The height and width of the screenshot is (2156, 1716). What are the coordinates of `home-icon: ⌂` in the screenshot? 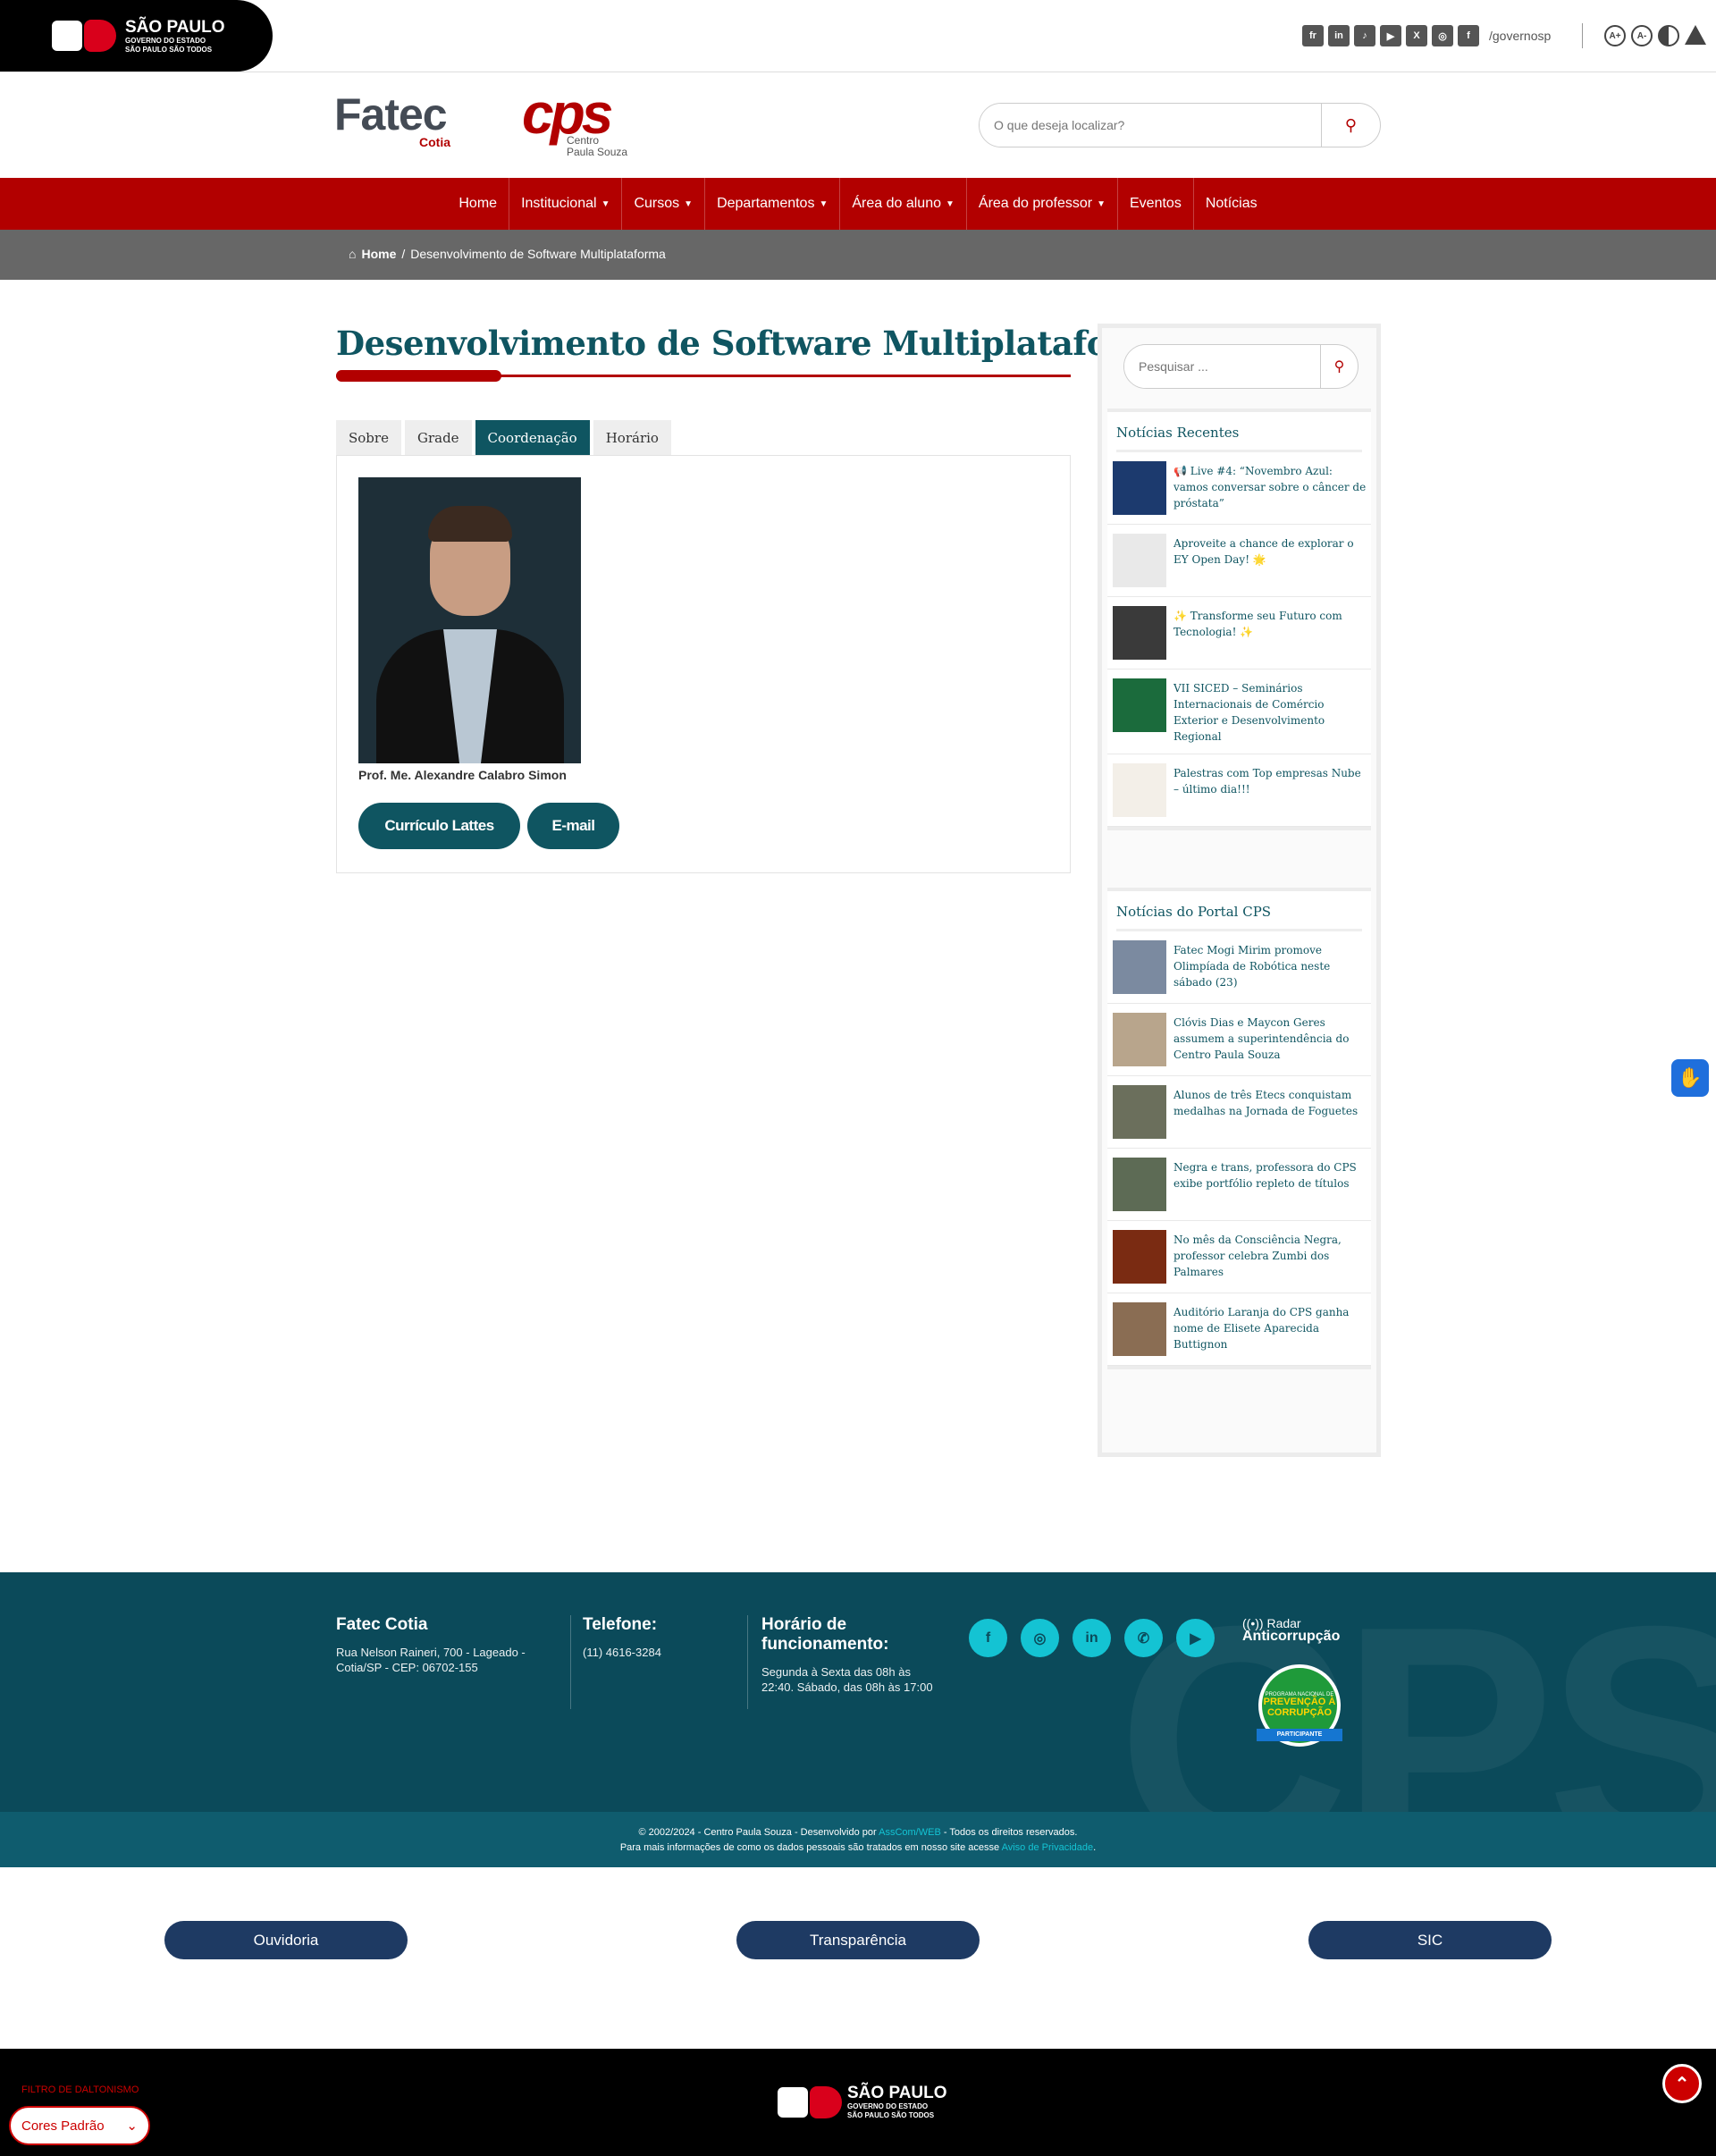 It's located at (353, 254).